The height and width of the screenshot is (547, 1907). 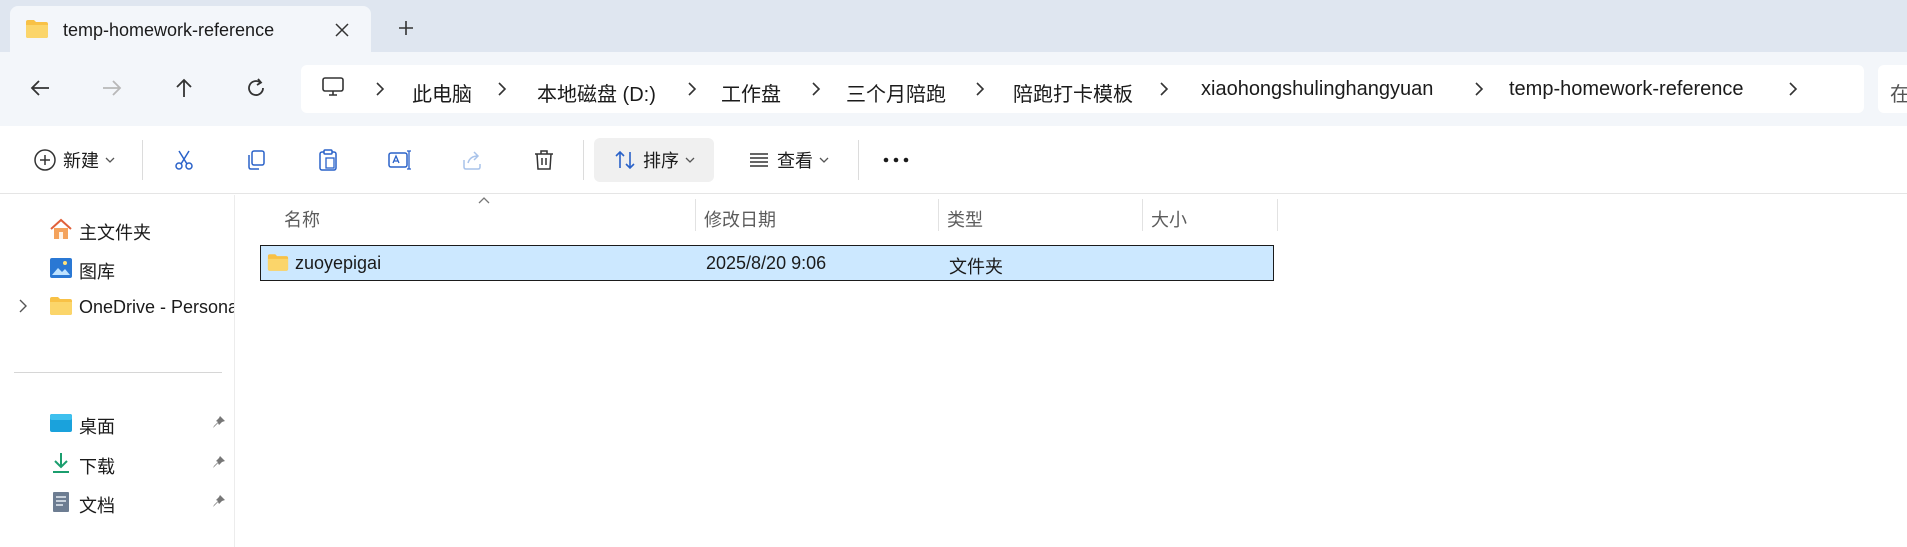 I want to click on breadcrumb-item: 此电脑, so click(x=442, y=92).